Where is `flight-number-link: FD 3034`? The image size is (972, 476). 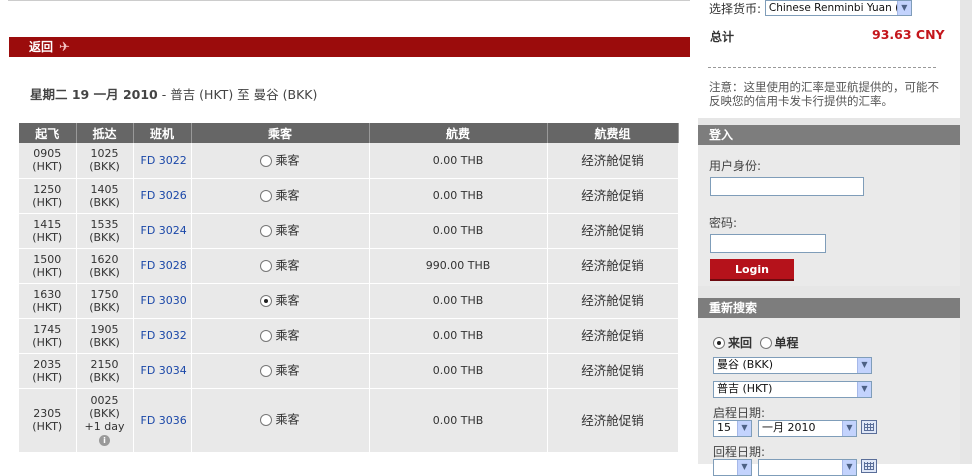 flight-number-link: FD 3034 is located at coordinates (162, 371).